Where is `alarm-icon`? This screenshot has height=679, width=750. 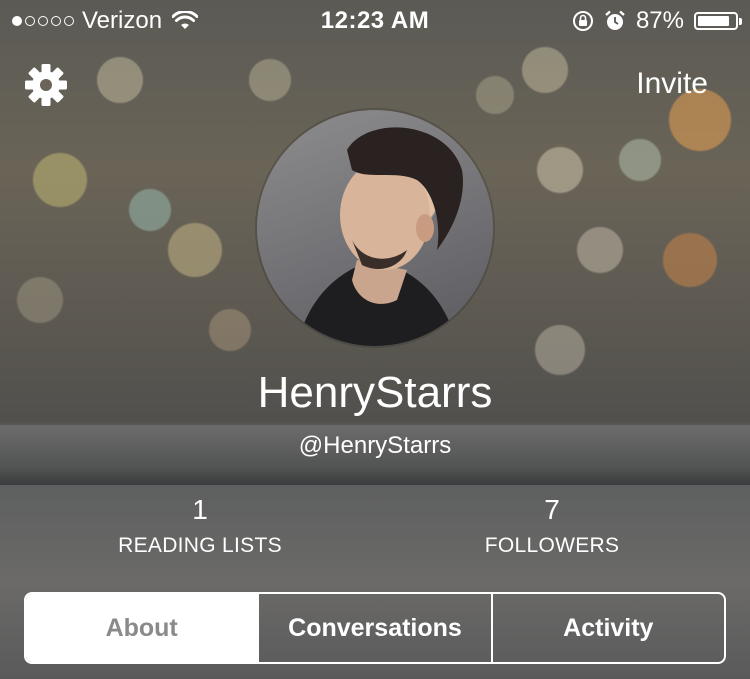
alarm-icon is located at coordinates (615, 20).